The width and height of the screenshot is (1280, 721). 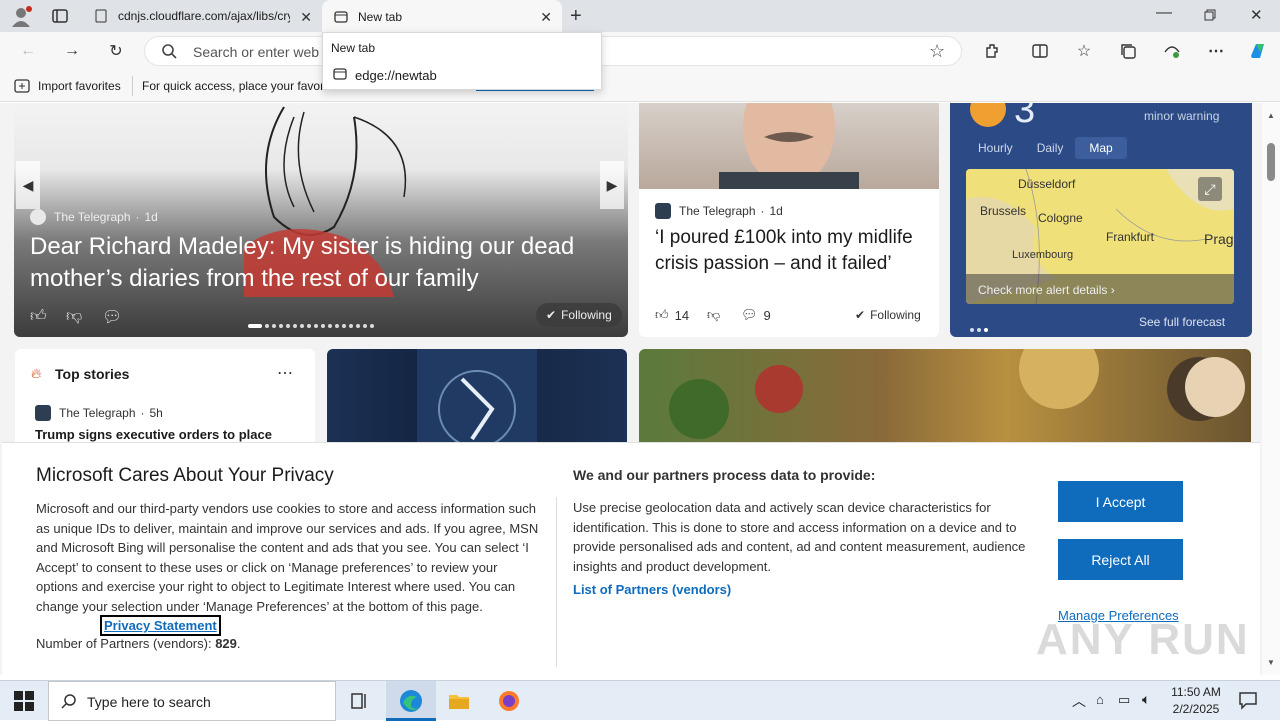 What do you see at coordinates (980, 328) in the screenshot?
I see `weather-page-dots` at bounding box center [980, 328].